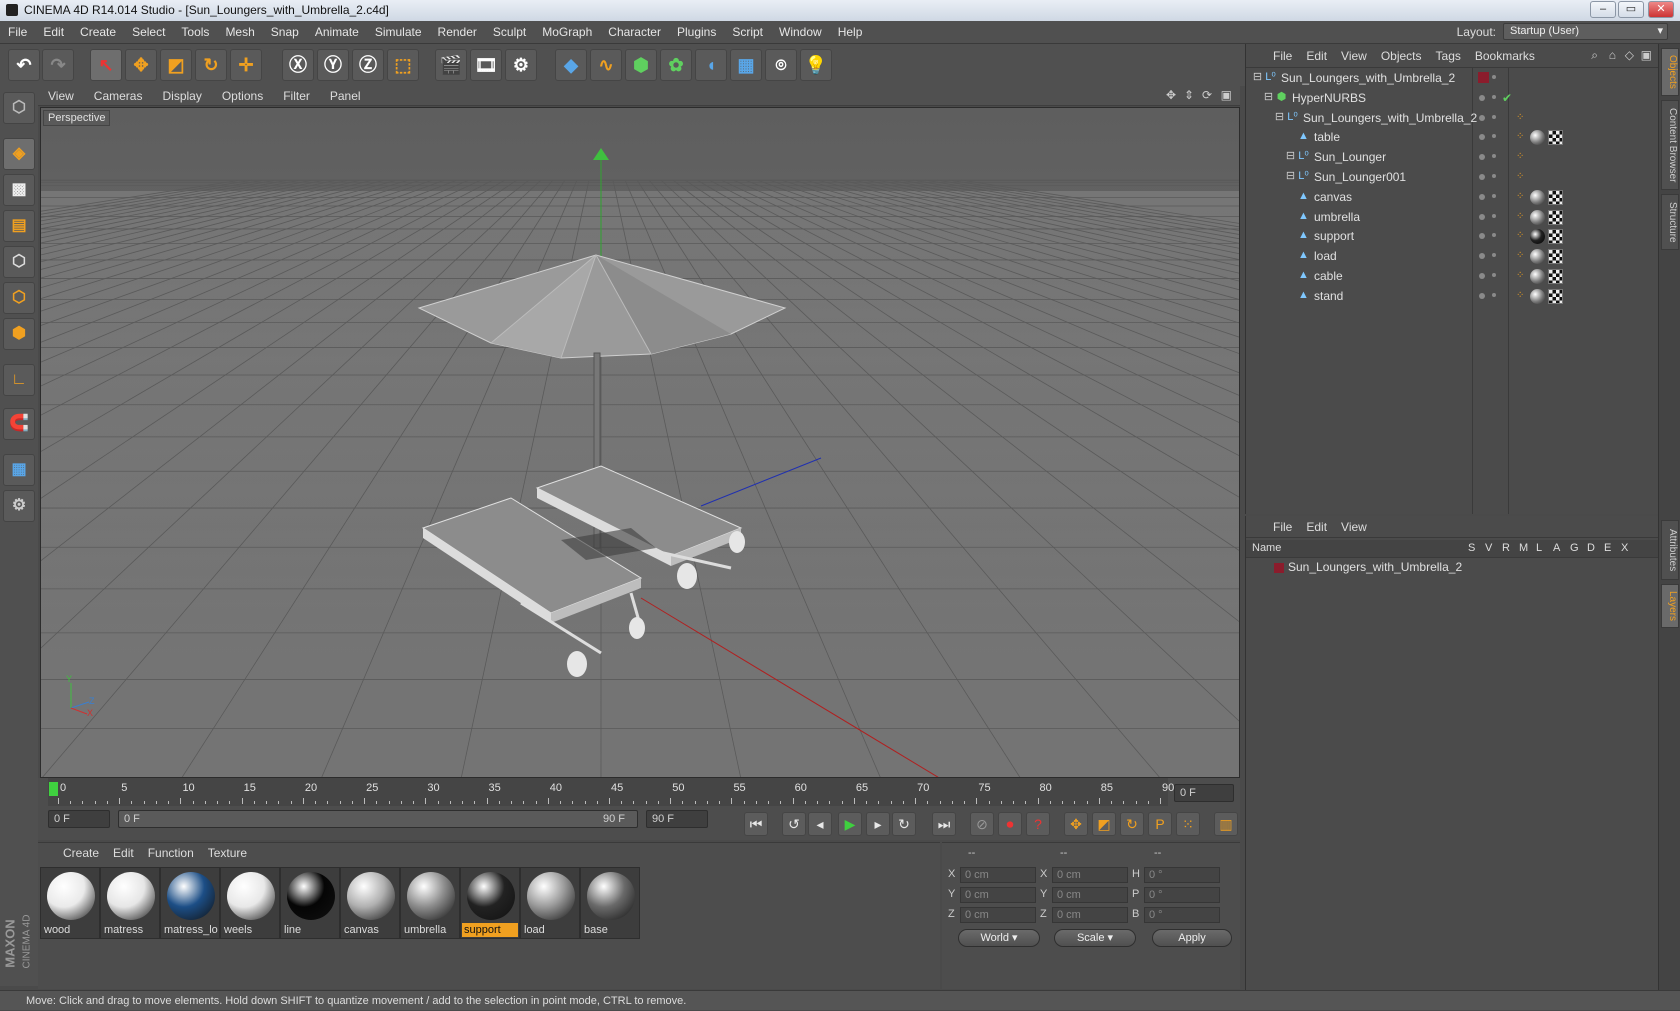  Describe the element at coordinates (1452, 236) in the screenshot. I see `object-row: ▲ support ⁘` at that location.